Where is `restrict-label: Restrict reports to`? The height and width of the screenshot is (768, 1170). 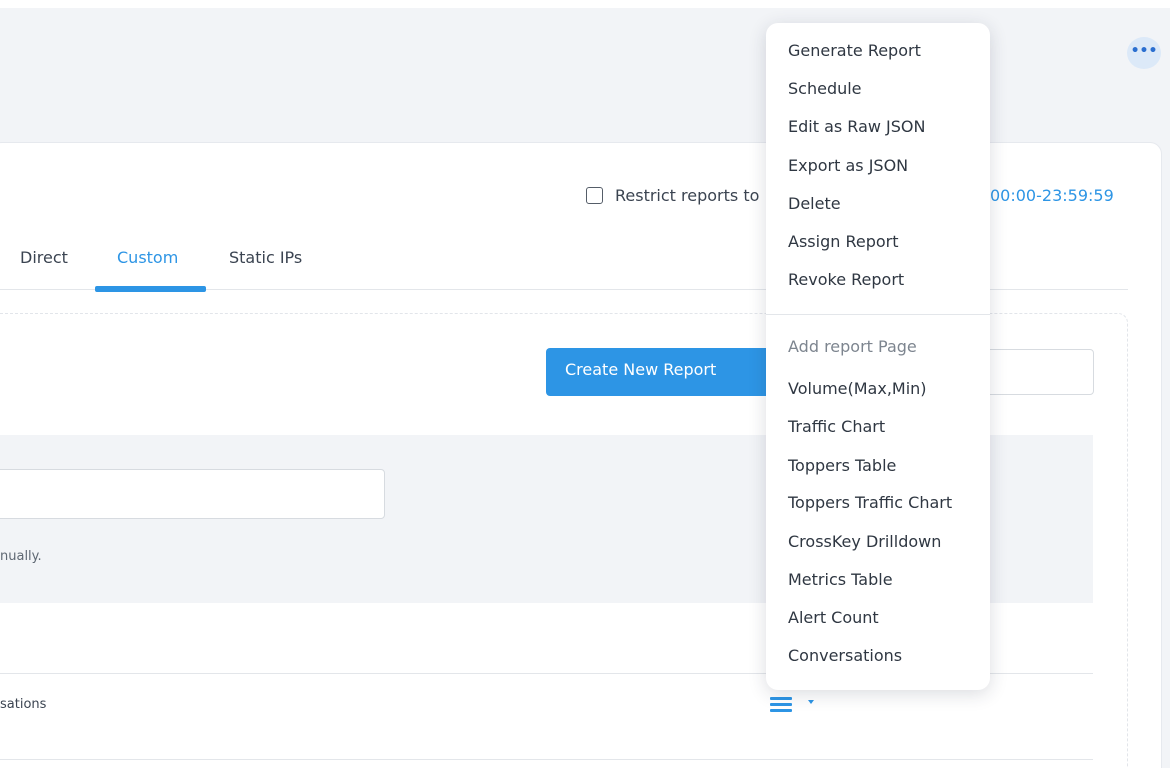
restrict-label: Restrict reports to is located at coordinates (687, 195).